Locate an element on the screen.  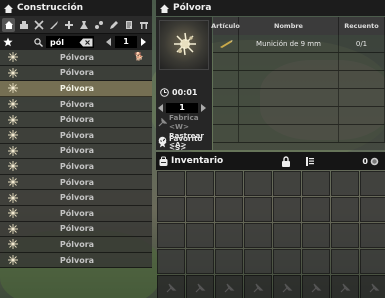
craft-count-value: 1 is located at coordinates (182, 107).